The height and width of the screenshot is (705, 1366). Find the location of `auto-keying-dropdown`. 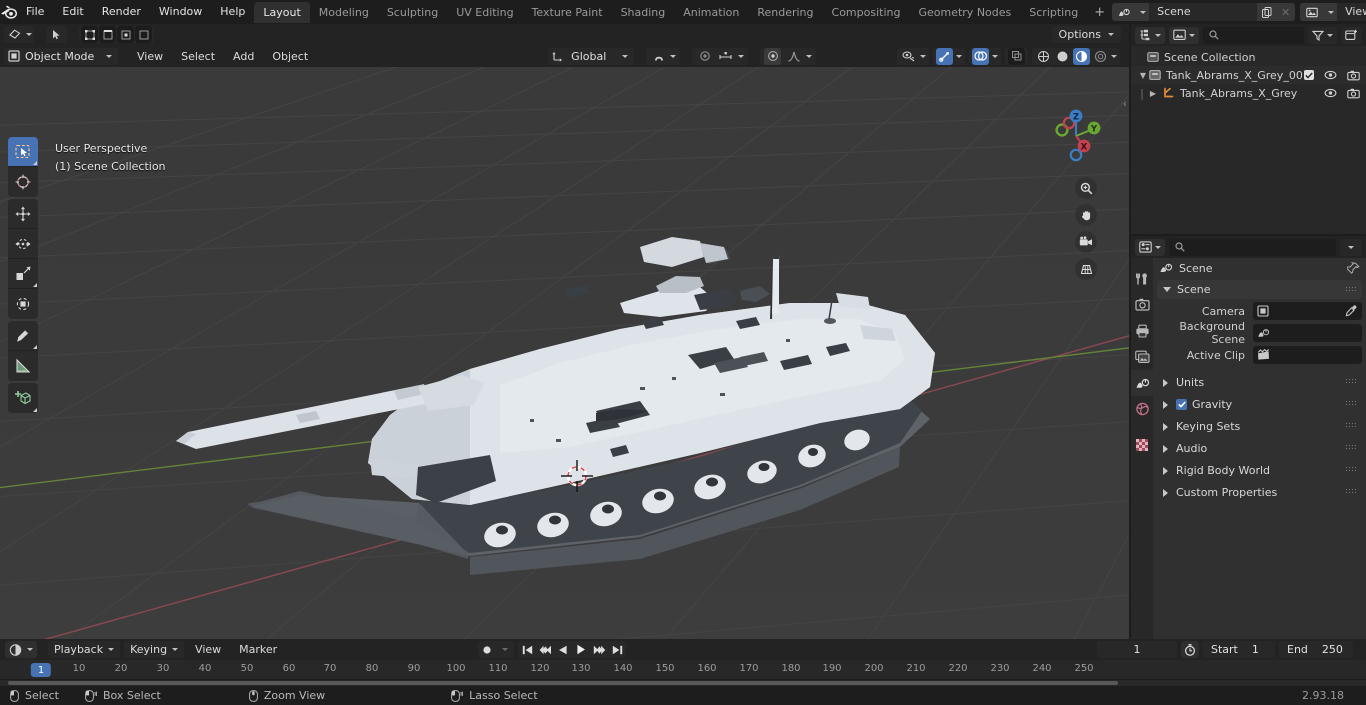

auto-keying-dropdown is located at coordinates (505, 649).